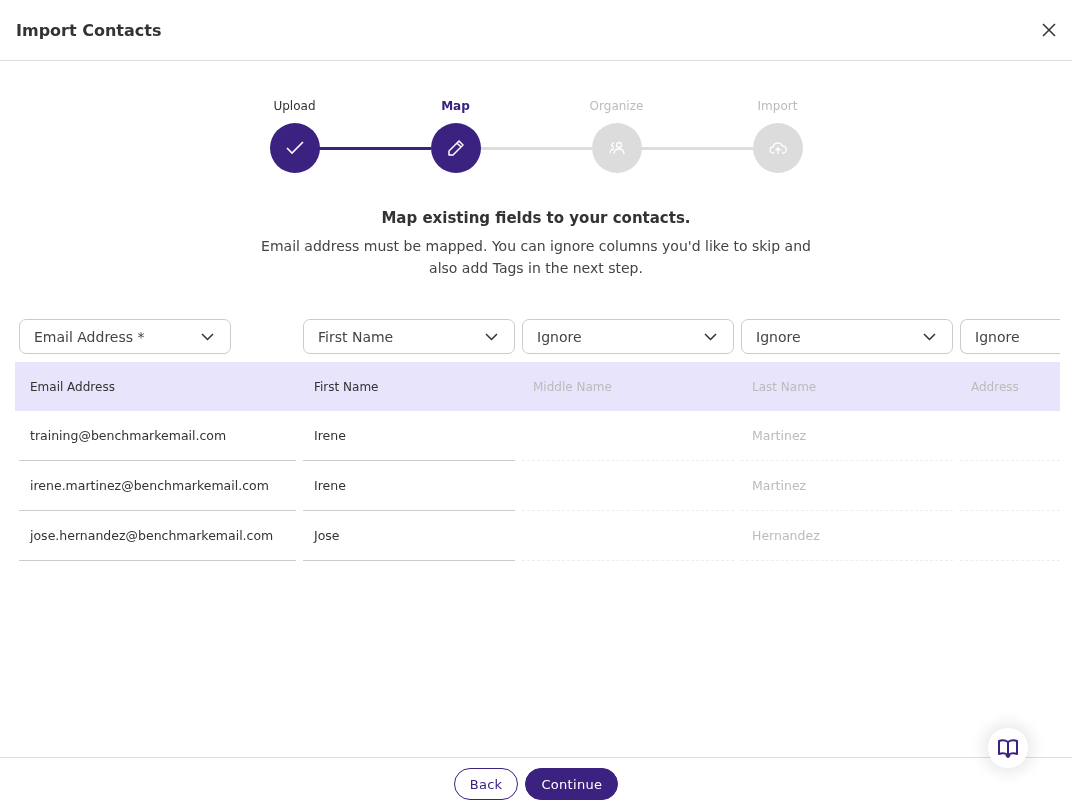 This screenshot has height=810, width=1072. I want to click on field-dropdown: Email Address *, so click(125, 336).